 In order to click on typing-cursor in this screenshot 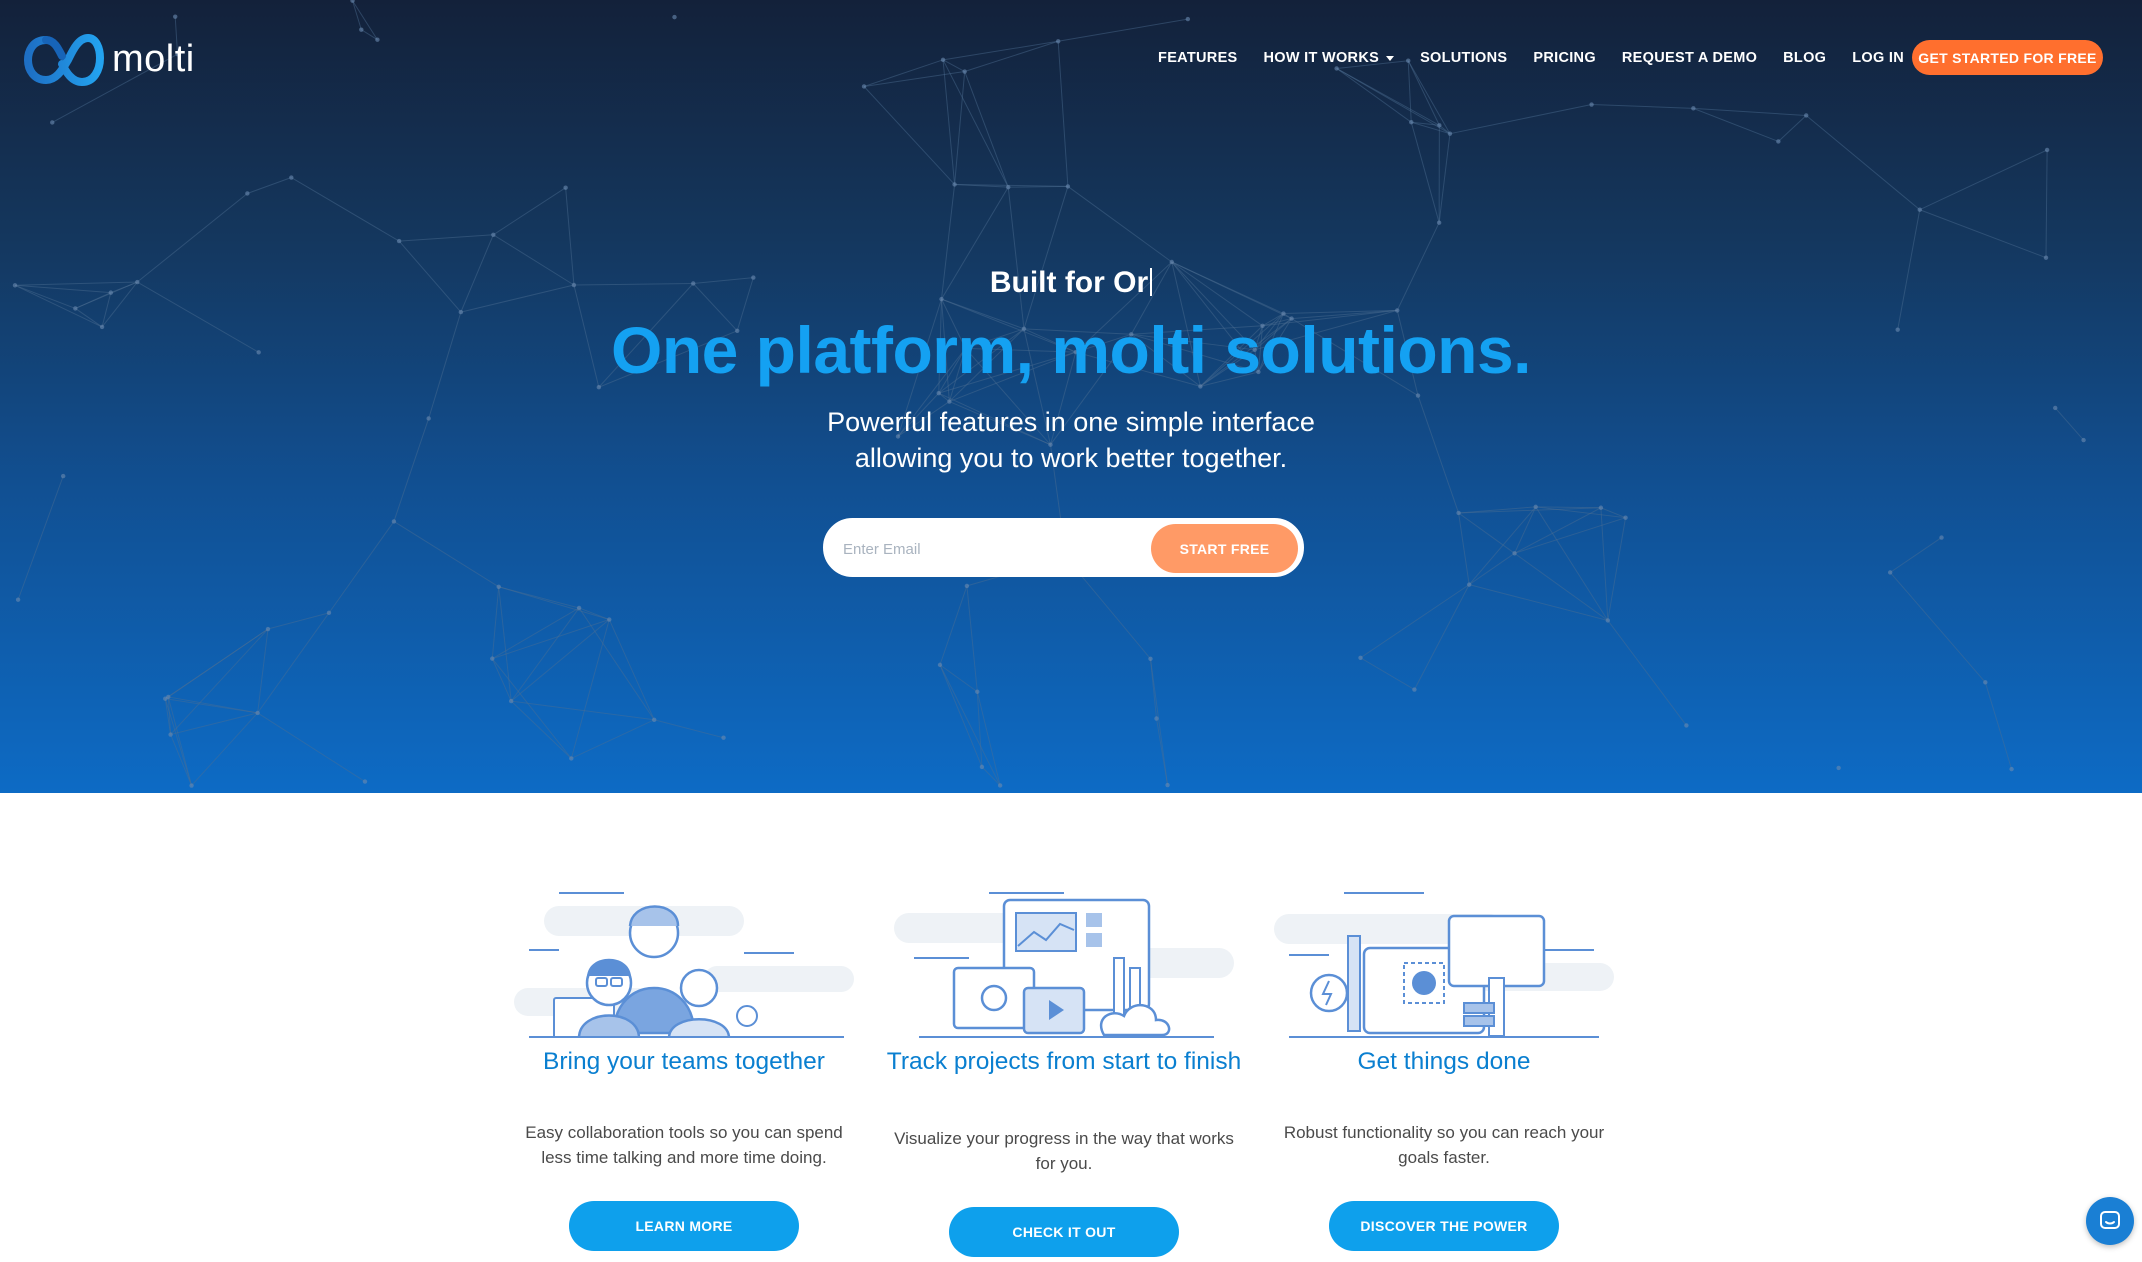, I will do `click(1151, 282)`.